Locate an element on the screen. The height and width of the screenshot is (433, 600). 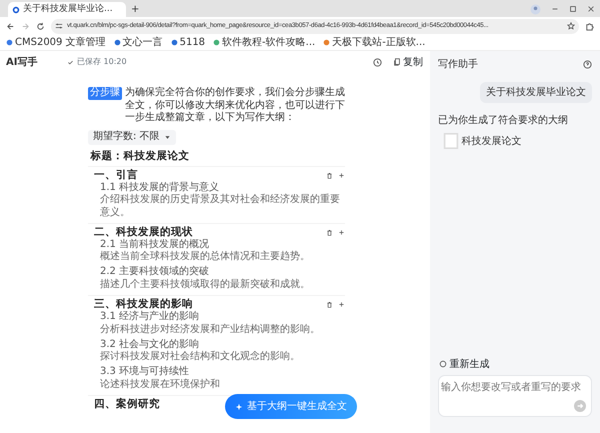
user-message: 关于科技发展毕业论文 is located at coordinates (536, 92).